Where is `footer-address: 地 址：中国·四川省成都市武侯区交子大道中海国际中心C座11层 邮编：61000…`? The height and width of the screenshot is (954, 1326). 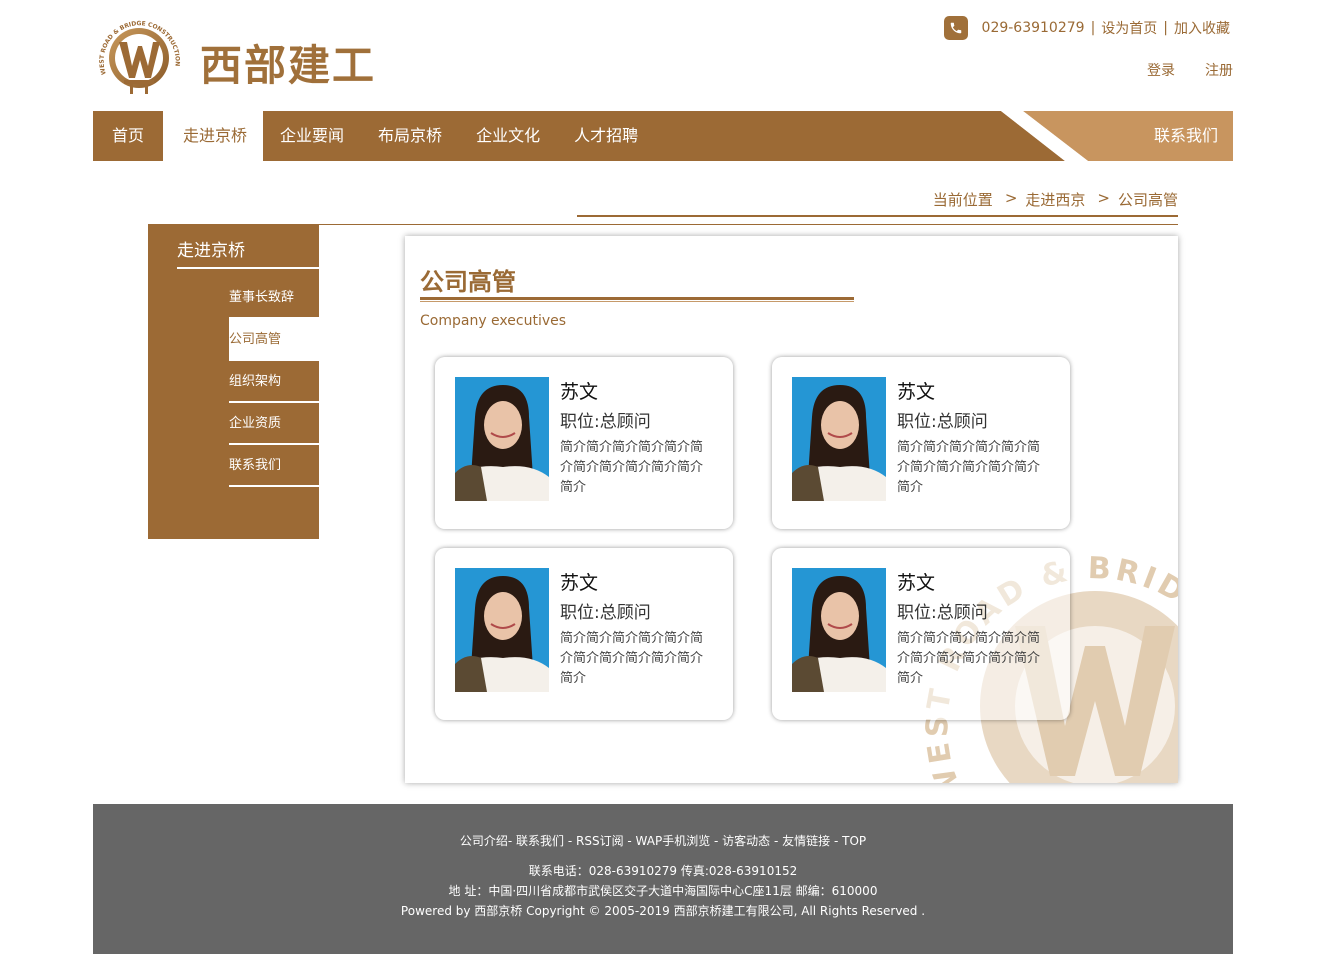
footer-address: 地 址：中国·四川省成都市武侯区交子大道中海国际中心C座11层 邮编：61000… is located at coordinates (663, 891).